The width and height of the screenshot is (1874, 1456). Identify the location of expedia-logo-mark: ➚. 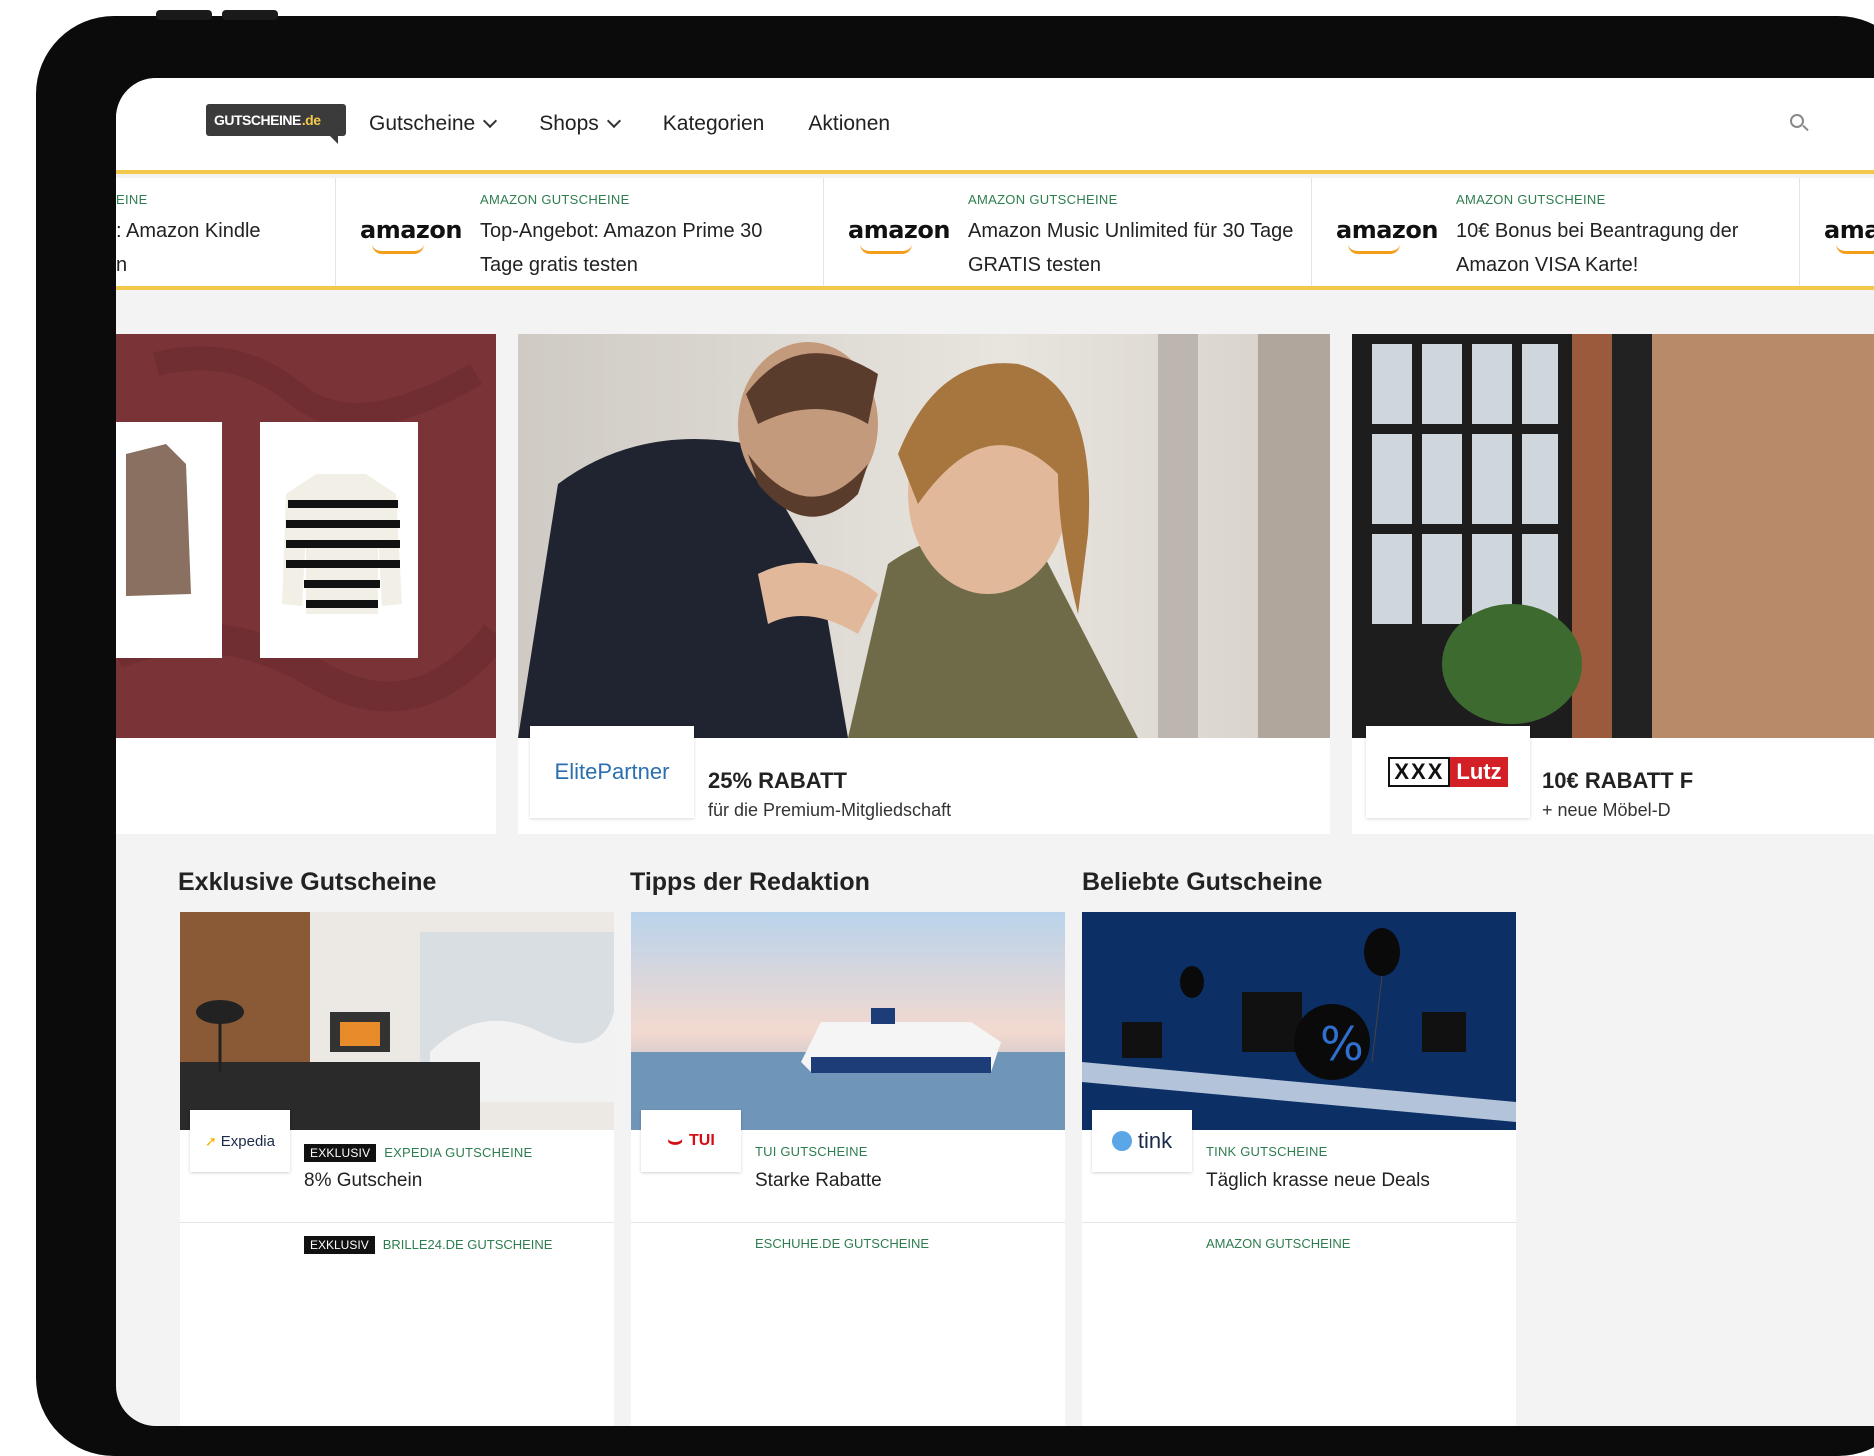
(211, 1140).